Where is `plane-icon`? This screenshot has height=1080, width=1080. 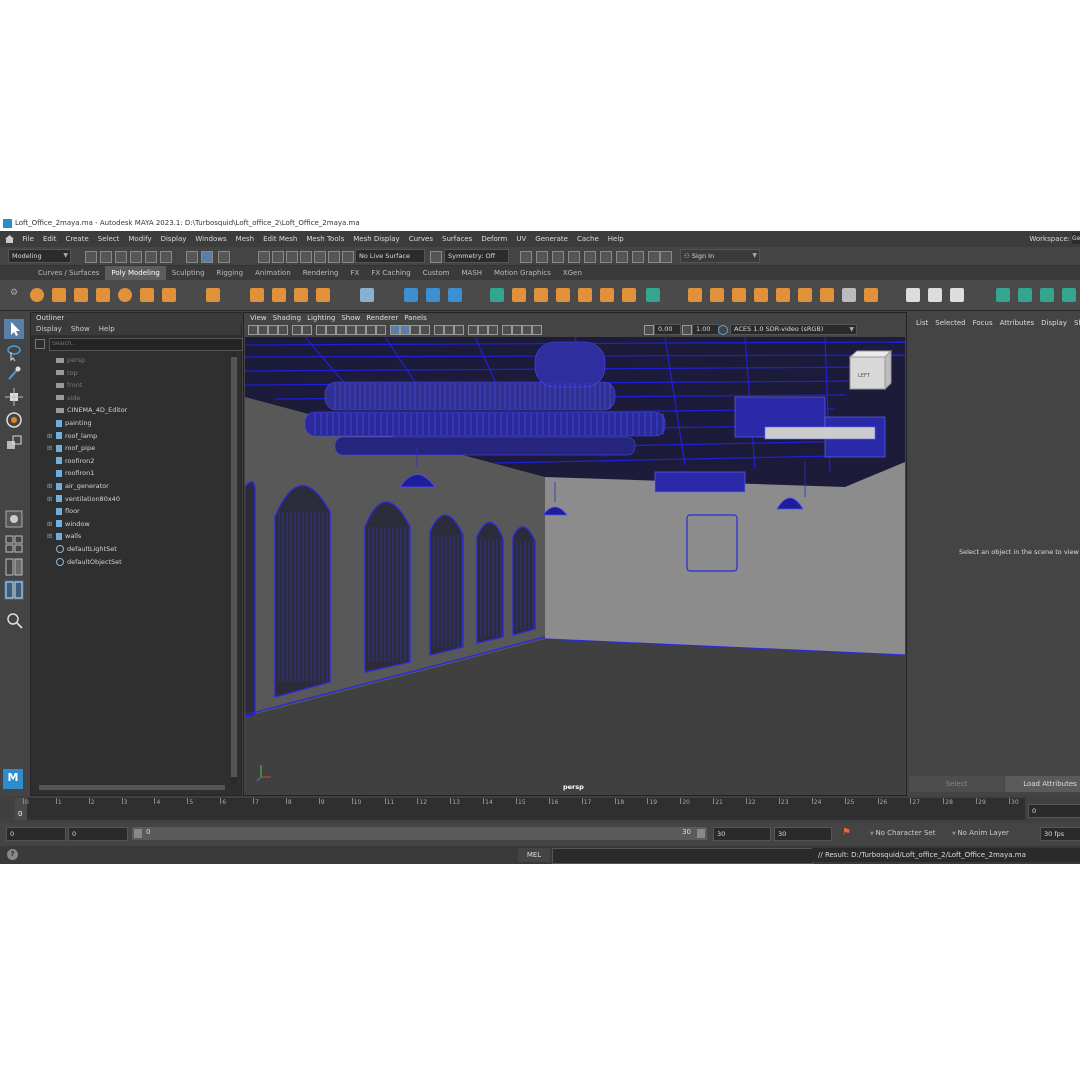 plane-icon is located at coordinates (147, 295).